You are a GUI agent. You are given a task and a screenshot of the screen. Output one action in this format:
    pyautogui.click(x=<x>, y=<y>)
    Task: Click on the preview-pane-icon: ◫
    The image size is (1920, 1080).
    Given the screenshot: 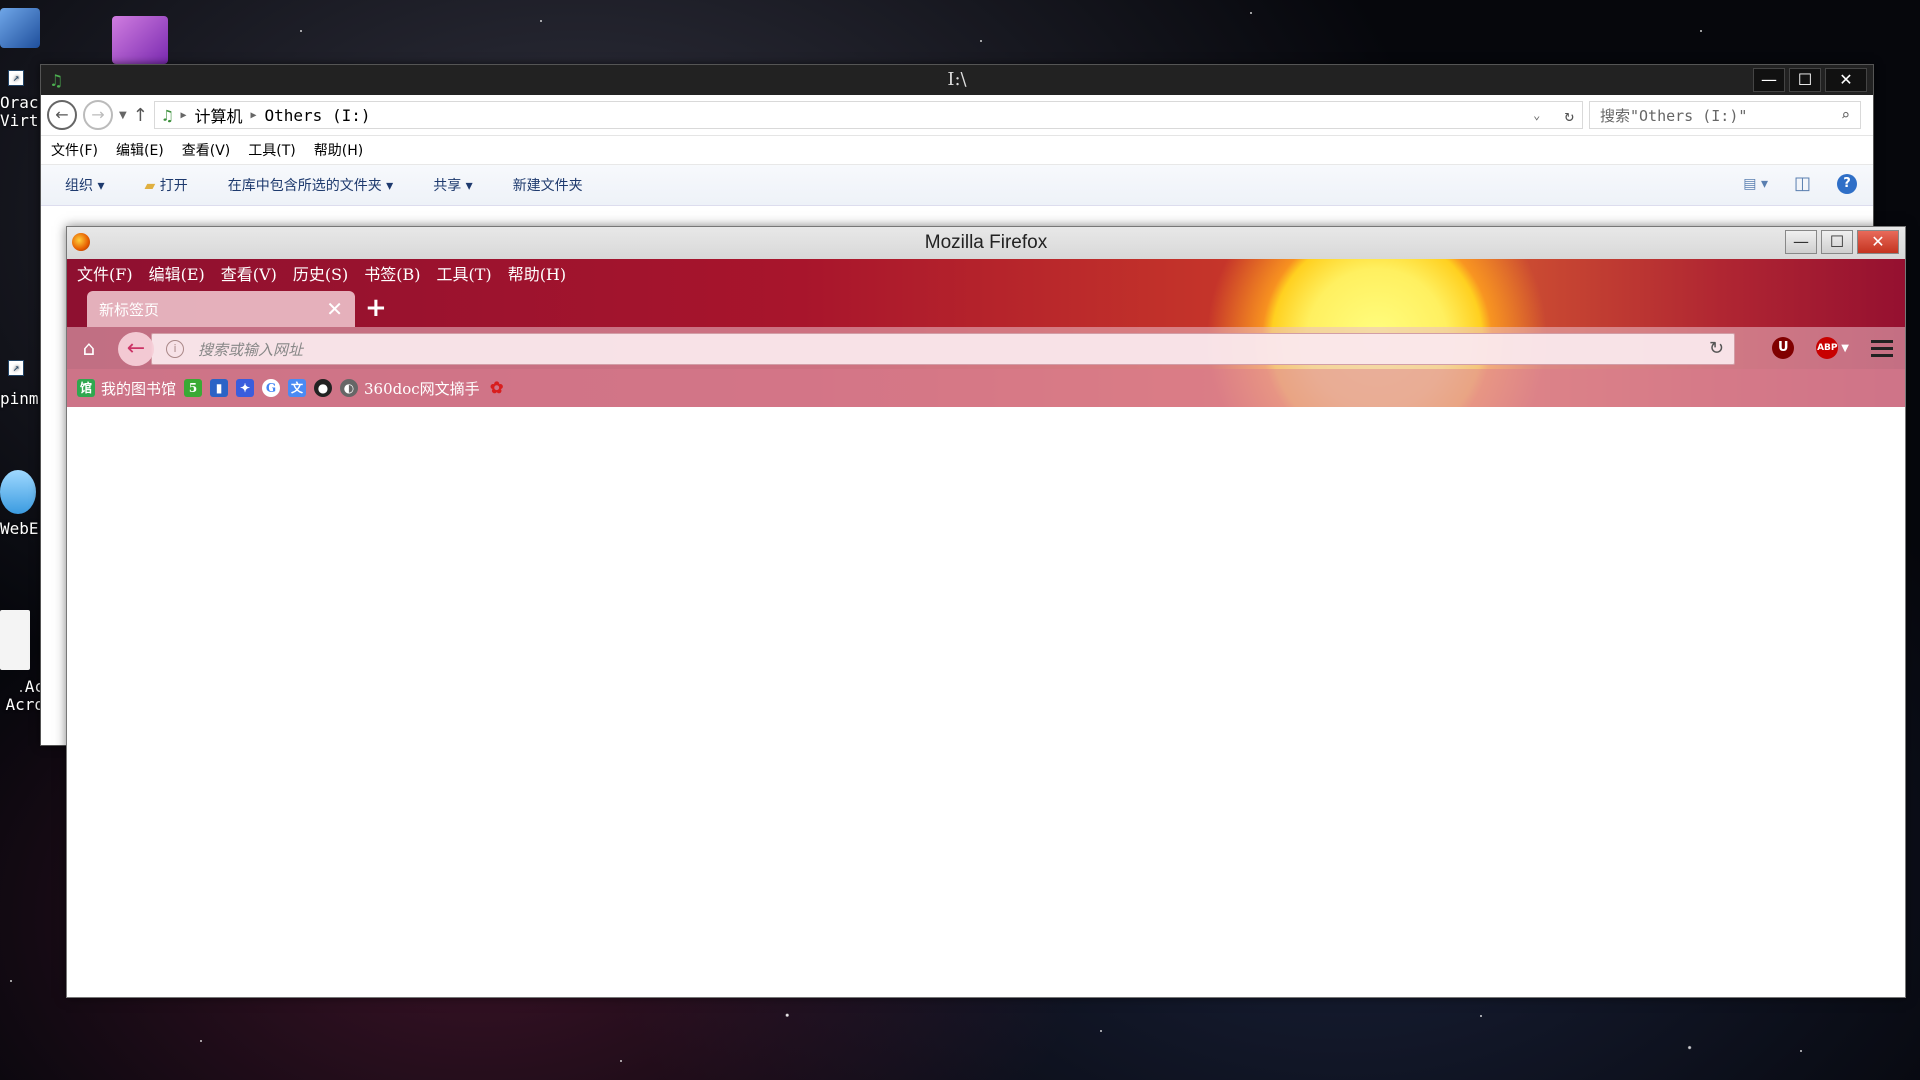 What is the action you would take?
    pyautogui.click(x=1802, y=183)
    